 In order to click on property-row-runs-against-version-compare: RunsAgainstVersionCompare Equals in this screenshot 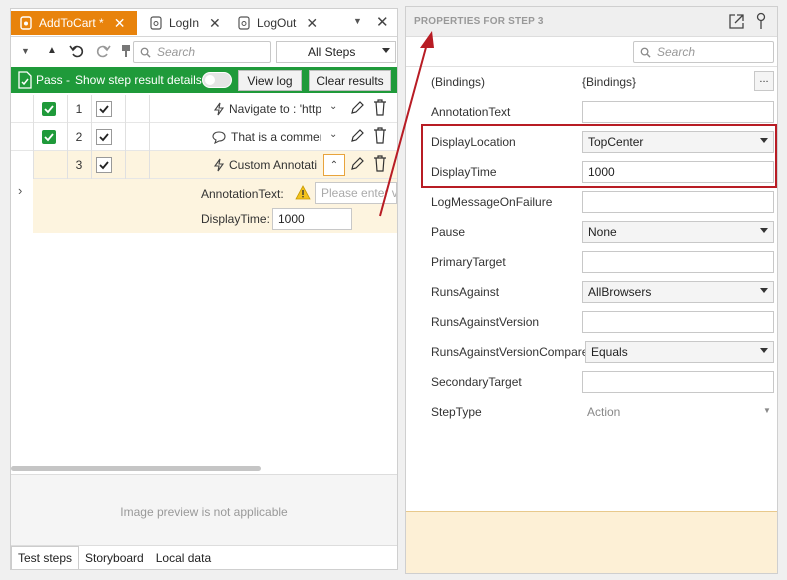, I will do `click(591, 352)`.